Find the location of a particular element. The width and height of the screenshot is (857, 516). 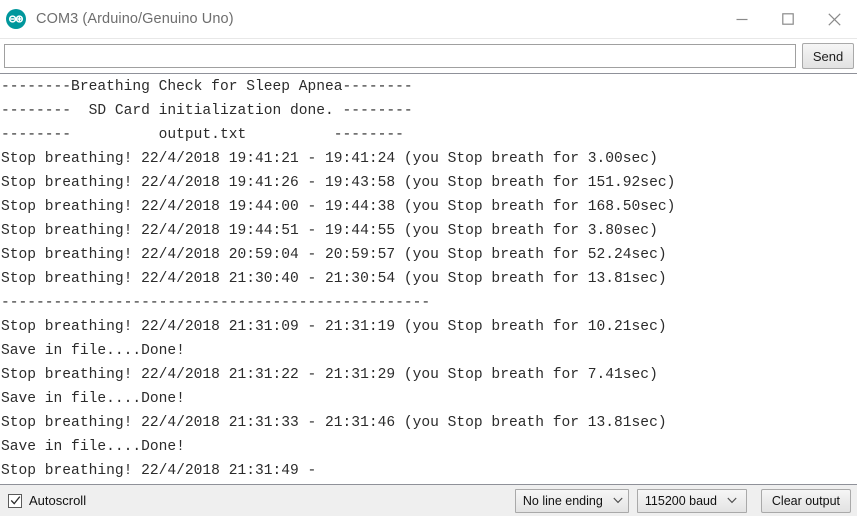

window-controls is located at coordinates (788, 19).